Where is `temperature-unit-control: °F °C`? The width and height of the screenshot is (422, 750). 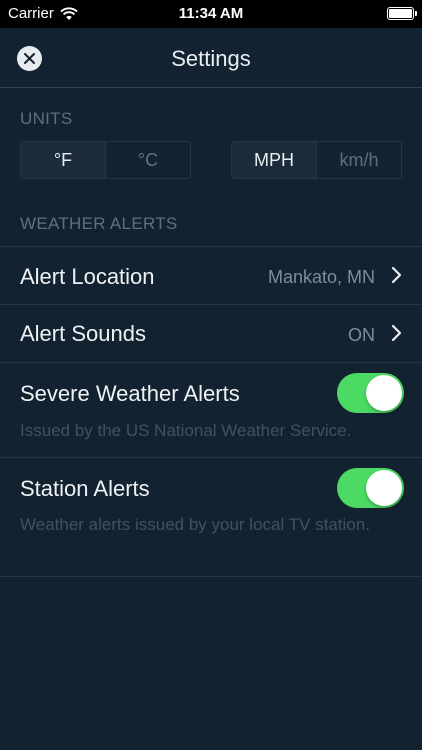 temperature-unit-control: °F °C is located at coordinates (105, 160).